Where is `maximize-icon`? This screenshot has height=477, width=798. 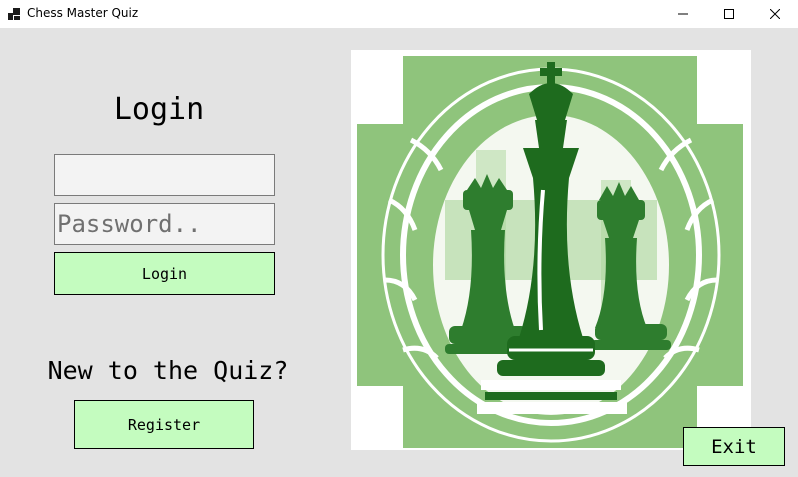
maximize-icon is located at coordinates (729, 14).